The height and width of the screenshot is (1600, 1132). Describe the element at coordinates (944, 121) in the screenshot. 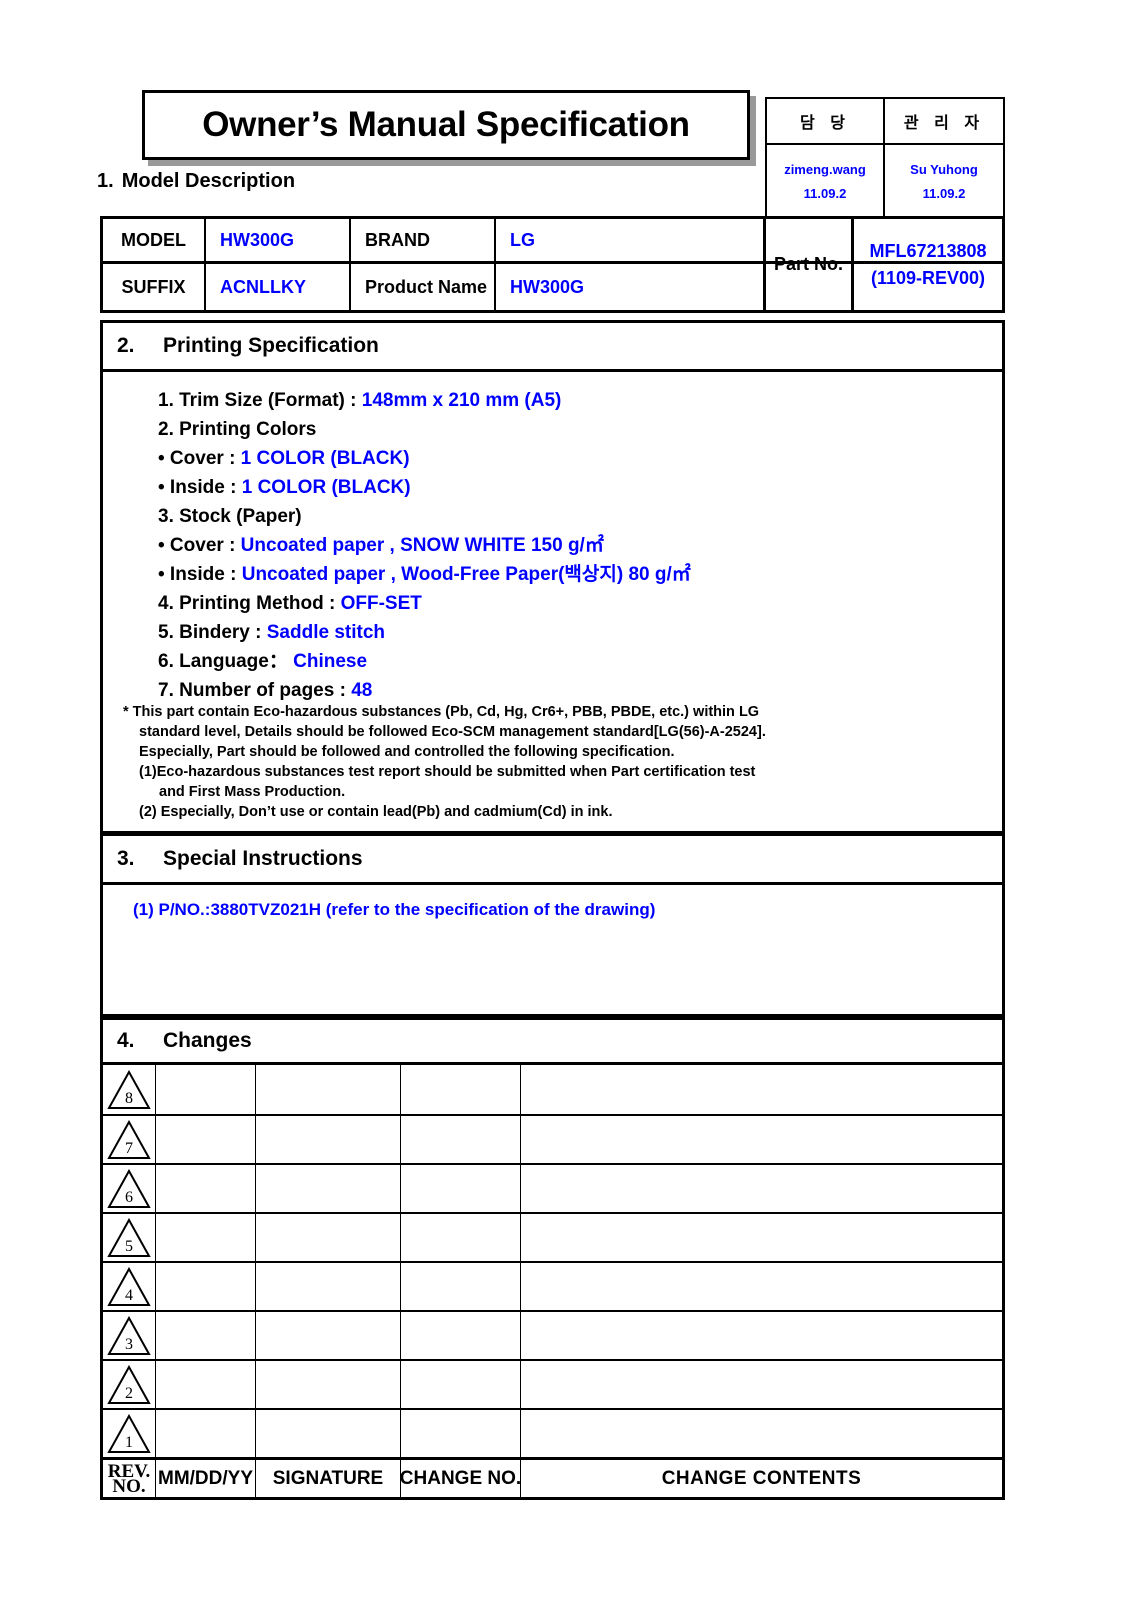

I see `approval-header-cell-manager: 관 리 자` at that location.